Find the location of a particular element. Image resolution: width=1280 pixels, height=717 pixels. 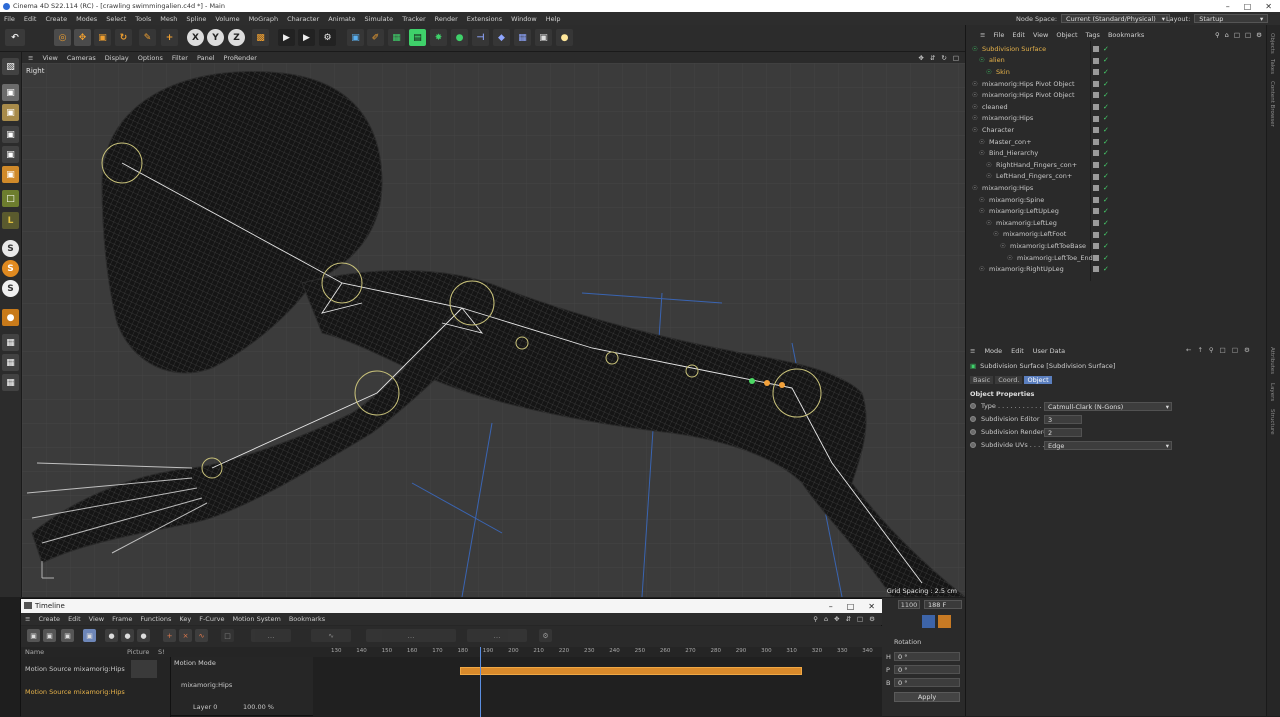

object-row: ☉ Bind_Hierarchy ✓ is located at coordinates (1116, 153).